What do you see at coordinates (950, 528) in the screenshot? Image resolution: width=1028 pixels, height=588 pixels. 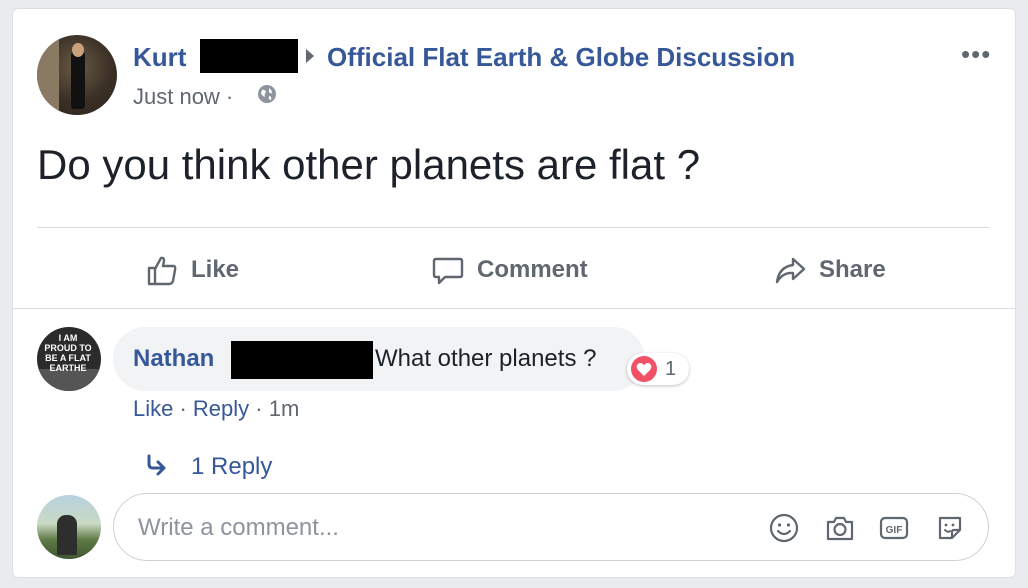 I see `sticker-icon` at bounding box center [950, 528].